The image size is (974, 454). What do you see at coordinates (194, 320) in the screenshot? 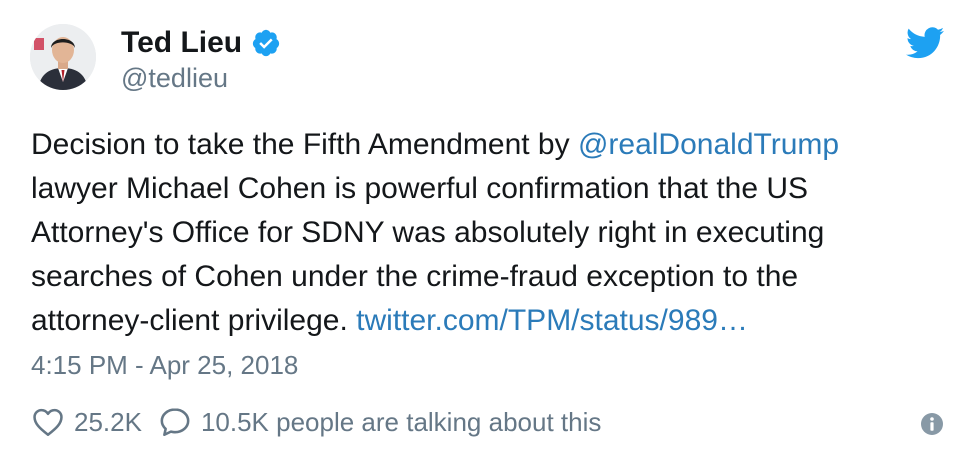
I see `tweet-text-segment: attorney-client privilege.` at bounding box center [194, 320].